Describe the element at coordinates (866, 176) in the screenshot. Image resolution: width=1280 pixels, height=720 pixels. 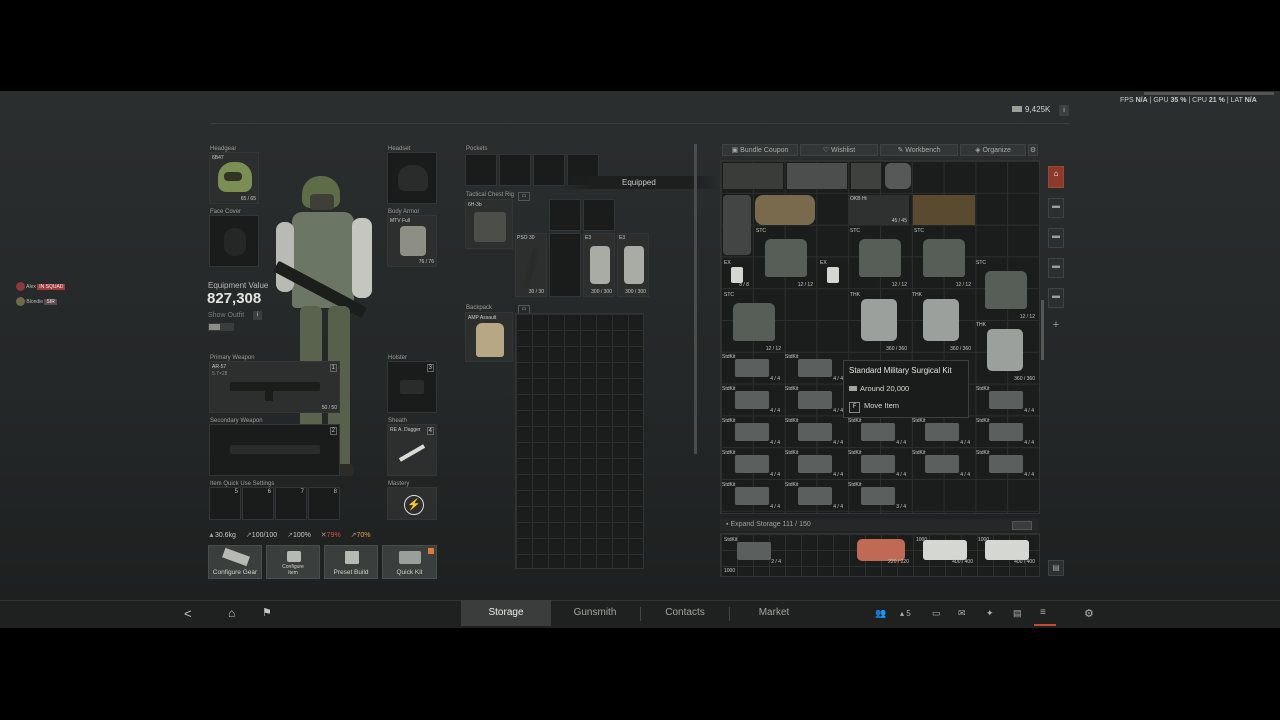
I see `helmet-item` at that location.